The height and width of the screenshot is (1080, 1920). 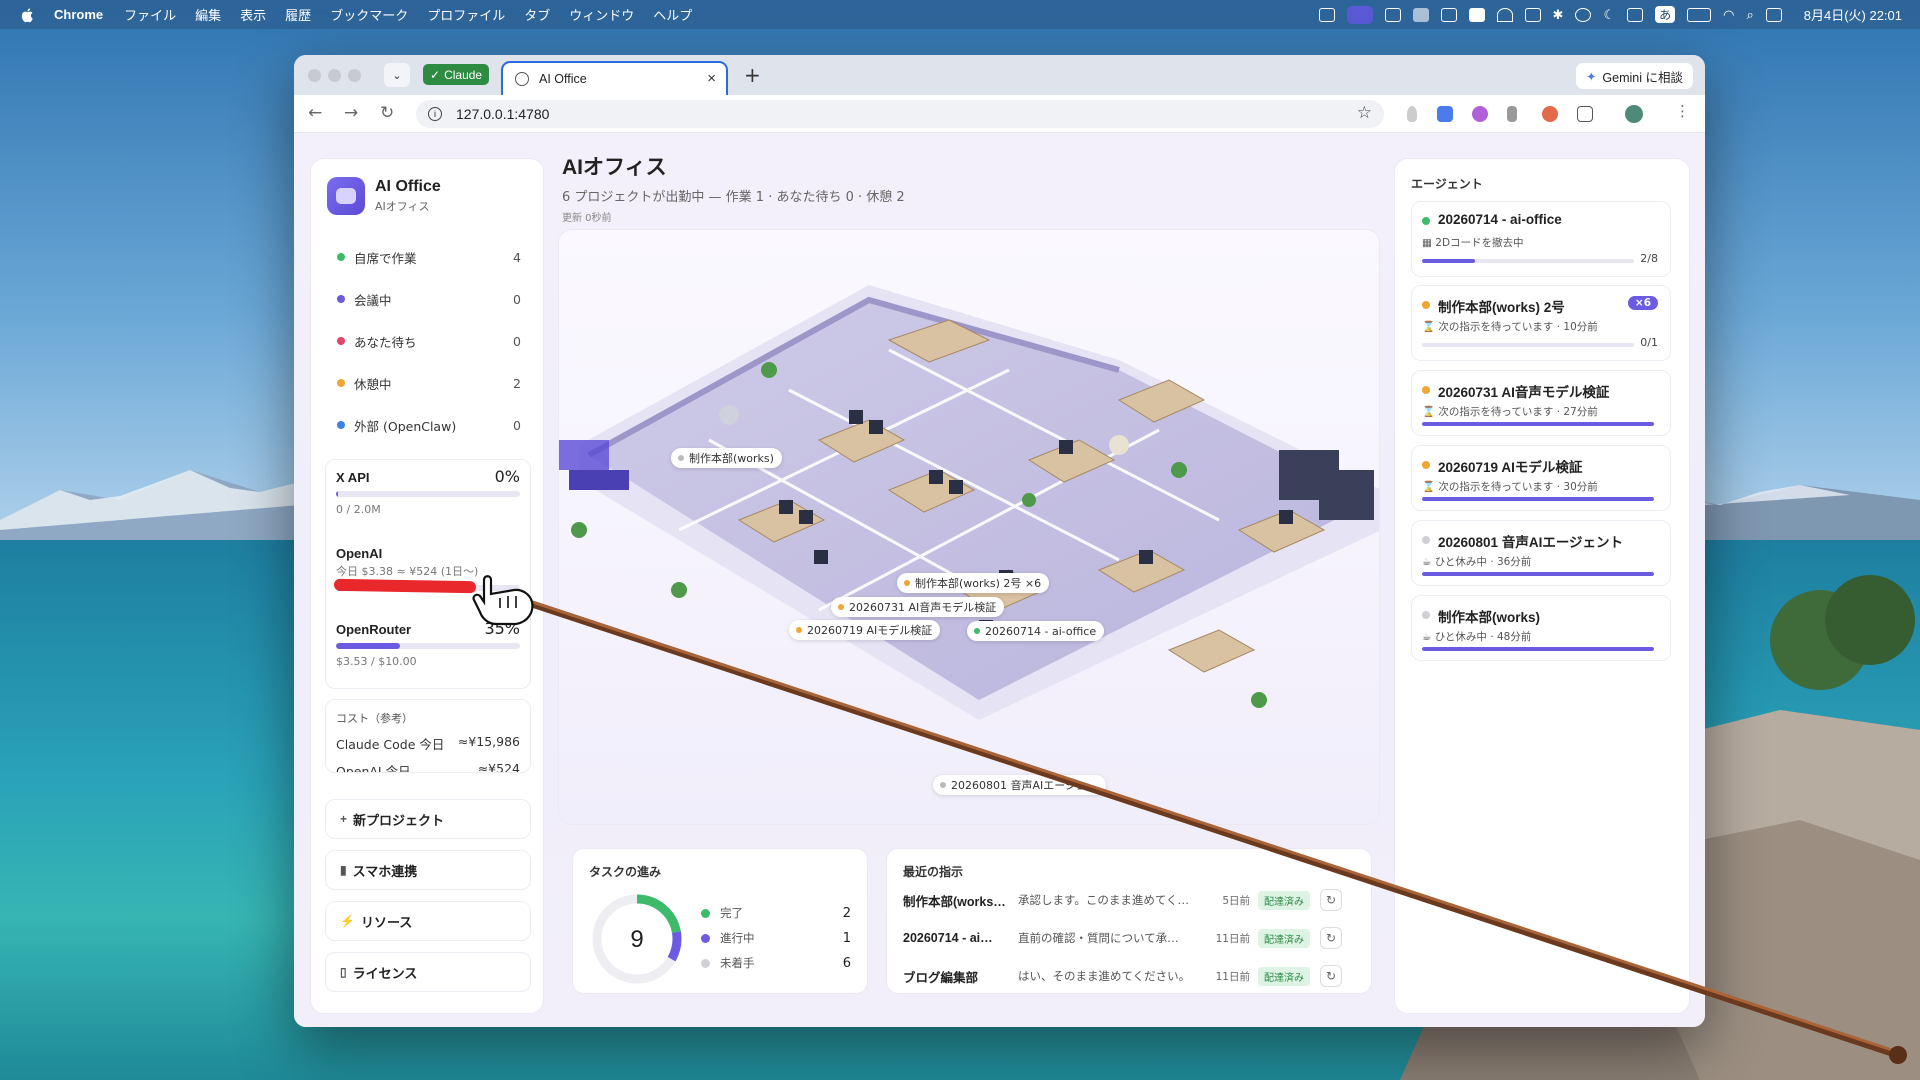 What do you see at coordinates (978, 583) in the screenshot?
I see `map-label-text: 制作本部(works) 2号 ×6` at bounding box center [978, 583].